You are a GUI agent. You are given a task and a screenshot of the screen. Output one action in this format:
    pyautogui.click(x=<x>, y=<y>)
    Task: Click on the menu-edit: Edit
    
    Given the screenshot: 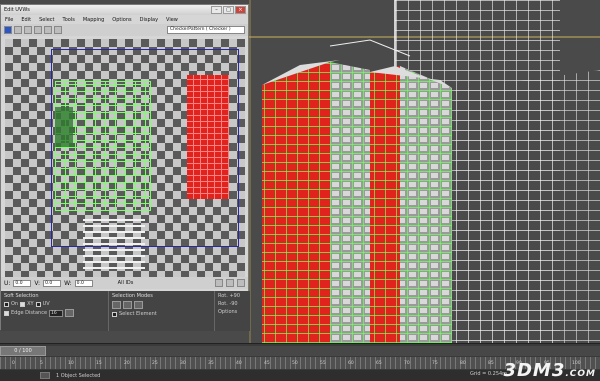 What is the action you would take?
    pyautogui.click(x=26, y=20)
    